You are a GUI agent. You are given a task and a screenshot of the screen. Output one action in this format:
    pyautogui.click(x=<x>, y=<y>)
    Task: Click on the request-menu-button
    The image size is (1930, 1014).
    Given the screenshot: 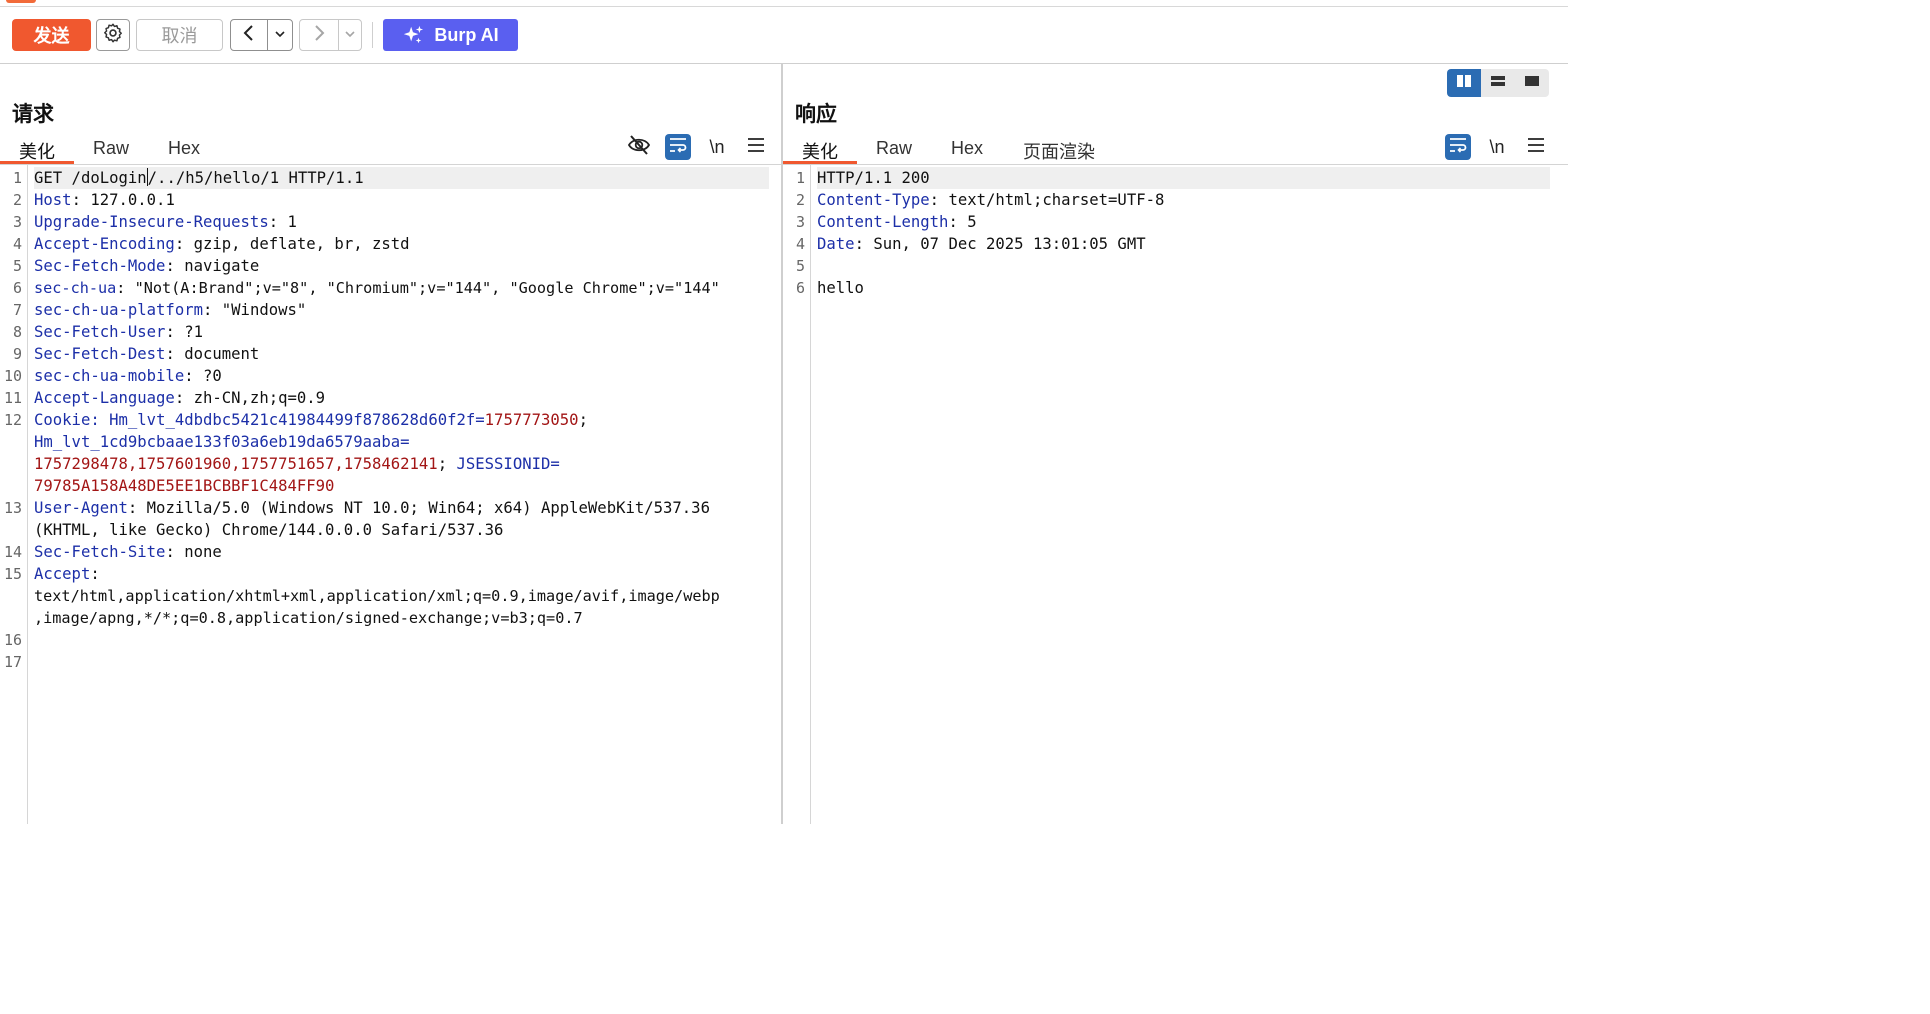 What is the action you would take?
    pyautogui.click(x=756, y=147)
    